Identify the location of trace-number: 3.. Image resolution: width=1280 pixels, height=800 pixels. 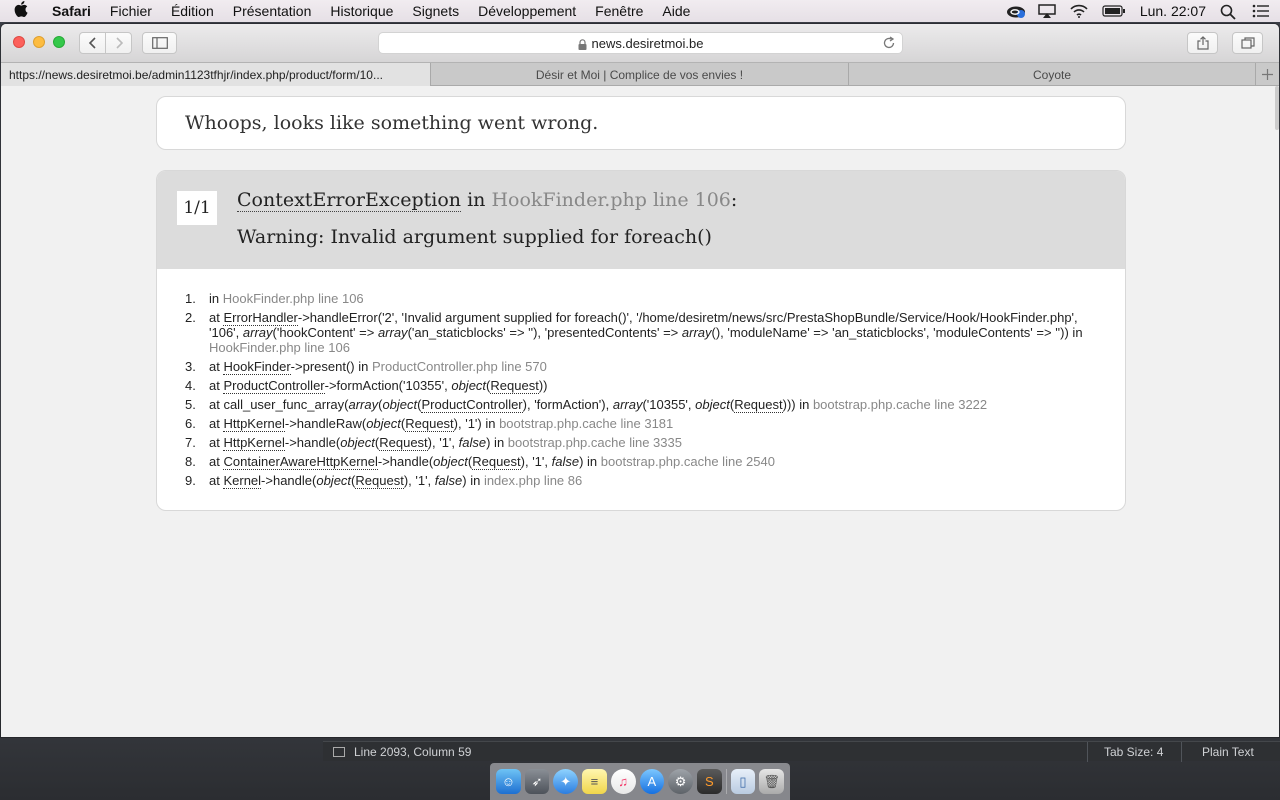
(190, 366).